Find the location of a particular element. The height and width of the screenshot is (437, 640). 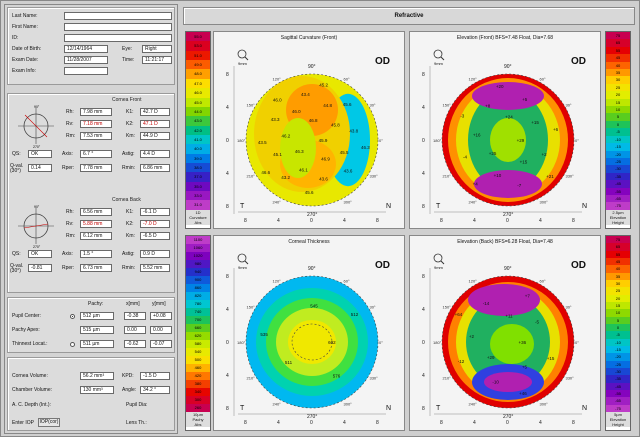

scale-swatch: 1060 is located at coordinates (198, 248).